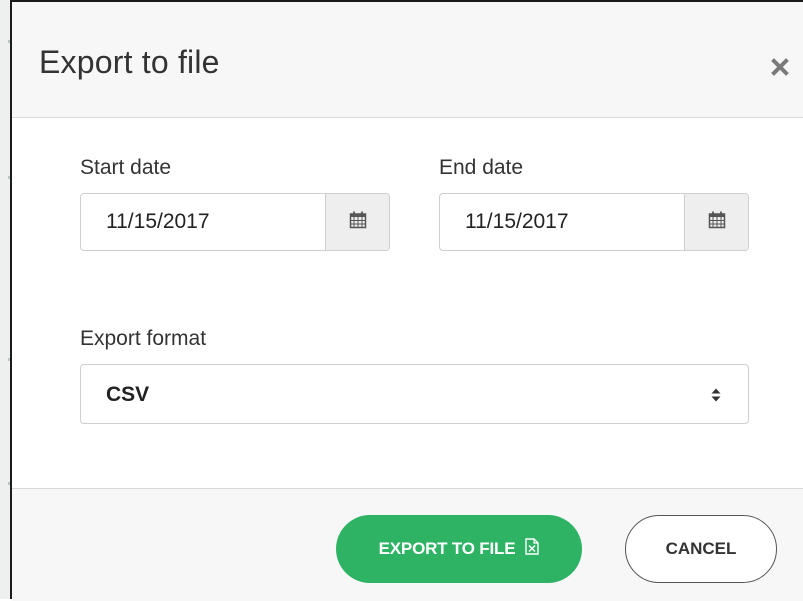 Image resolution: width=803 pixels, height=601 pixels. What do you see at coordinates (126, 167) in the screenshot?
I see `start-date-label: Start date` at bounding box center [126, 167].